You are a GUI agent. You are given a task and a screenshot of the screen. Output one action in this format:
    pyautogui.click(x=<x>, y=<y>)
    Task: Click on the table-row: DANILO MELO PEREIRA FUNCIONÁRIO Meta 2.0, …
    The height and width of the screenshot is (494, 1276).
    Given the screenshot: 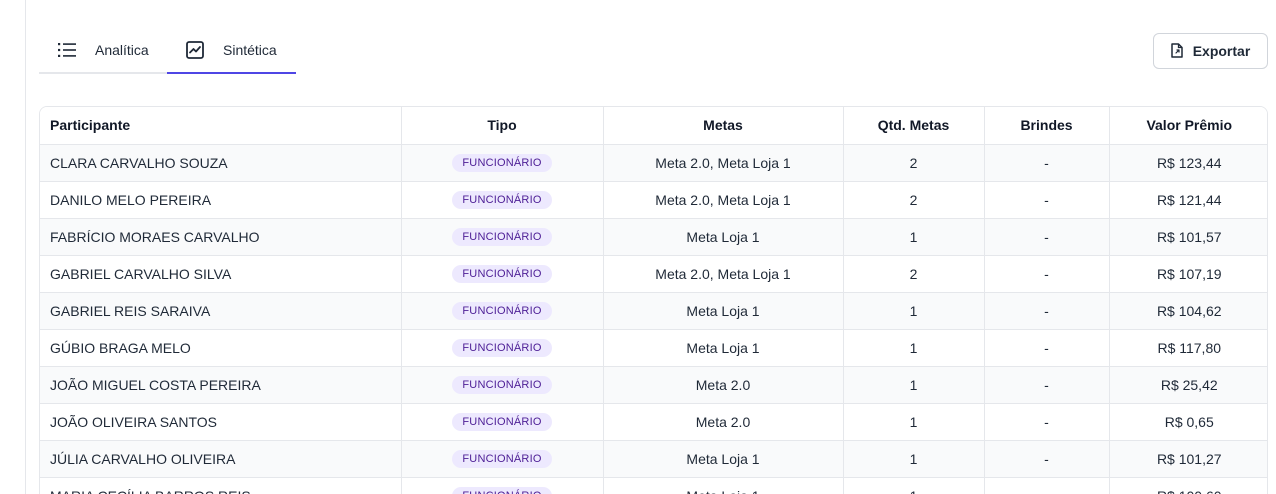 What is the action you would take?
    pyautogui.click(x=653, y=200)
    